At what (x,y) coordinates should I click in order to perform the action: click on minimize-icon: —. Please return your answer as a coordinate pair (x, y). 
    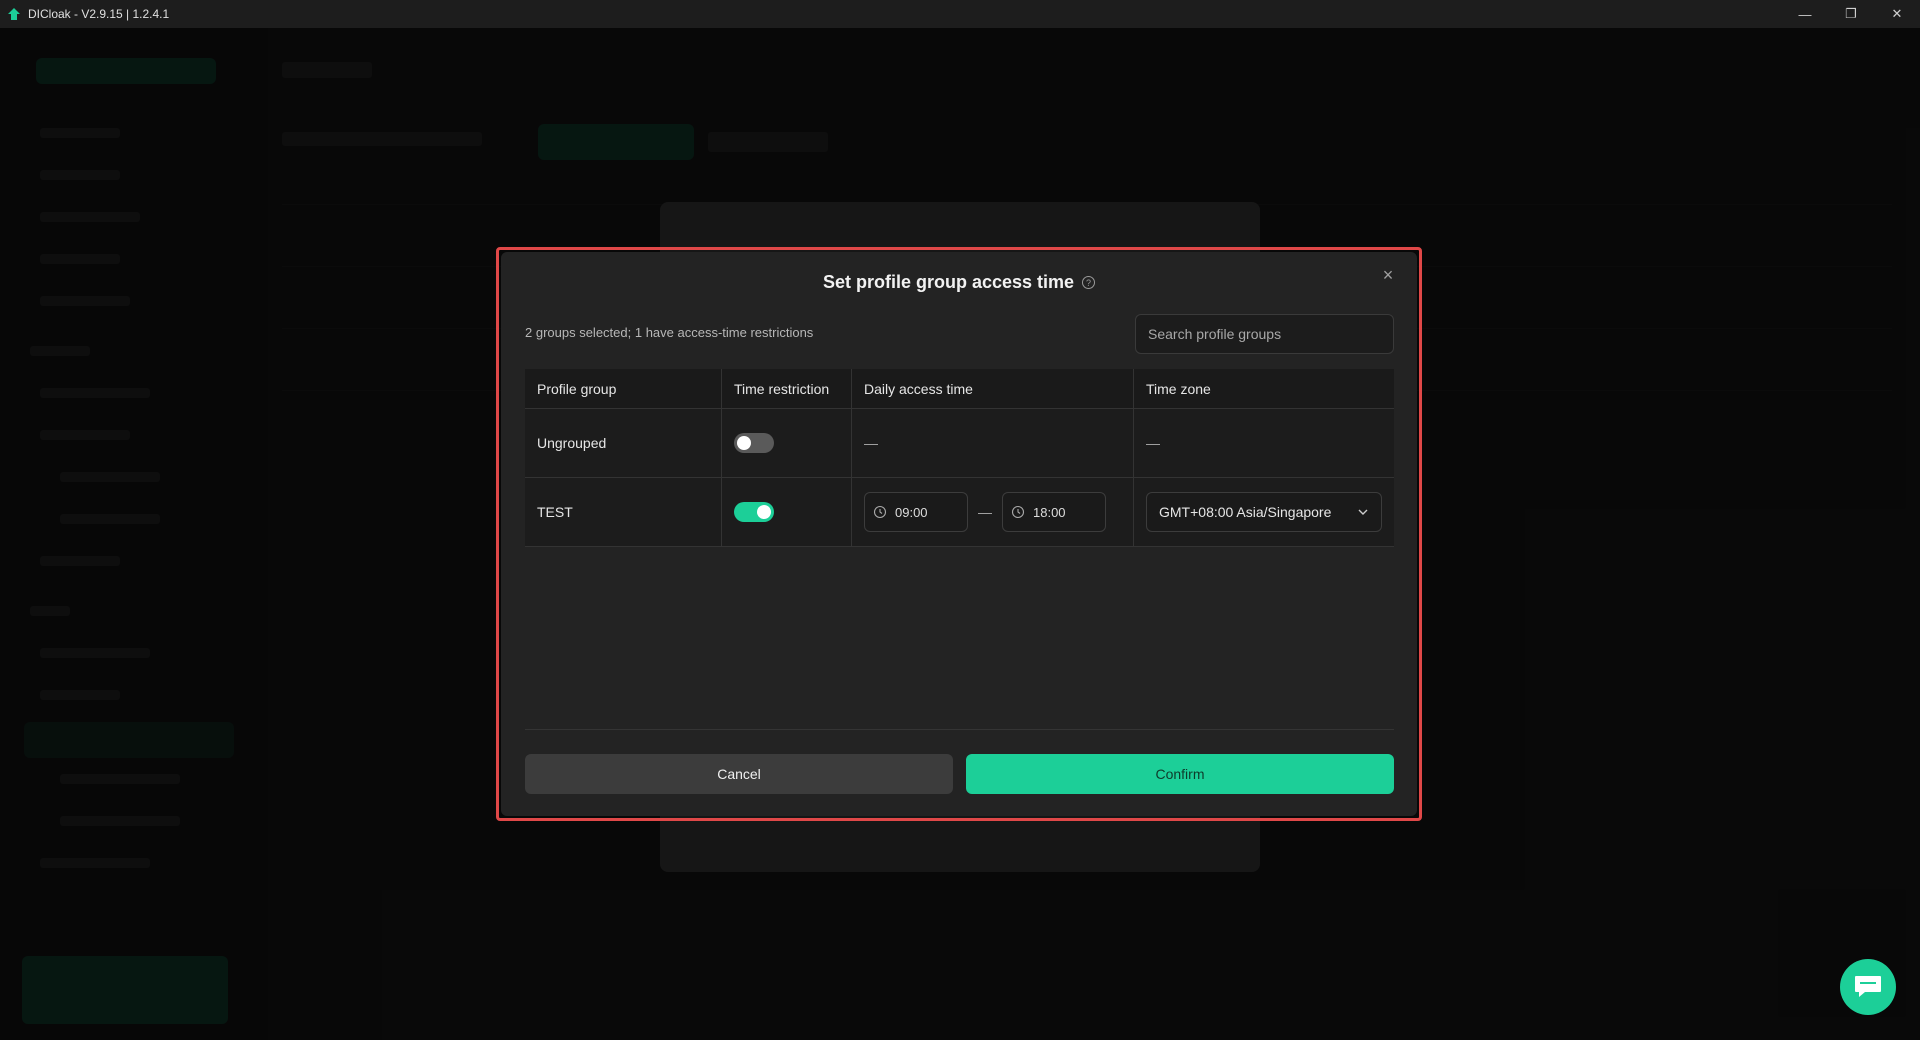
    Looking at the image, I should click on (1805, 14).